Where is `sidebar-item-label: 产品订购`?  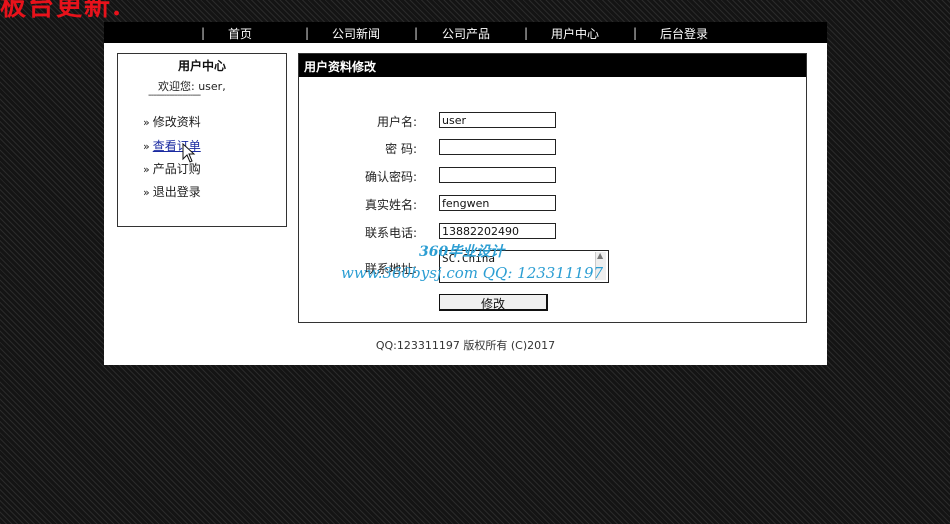 sidebar-item-label: 产品订购 is located at coordinates (176, 169).